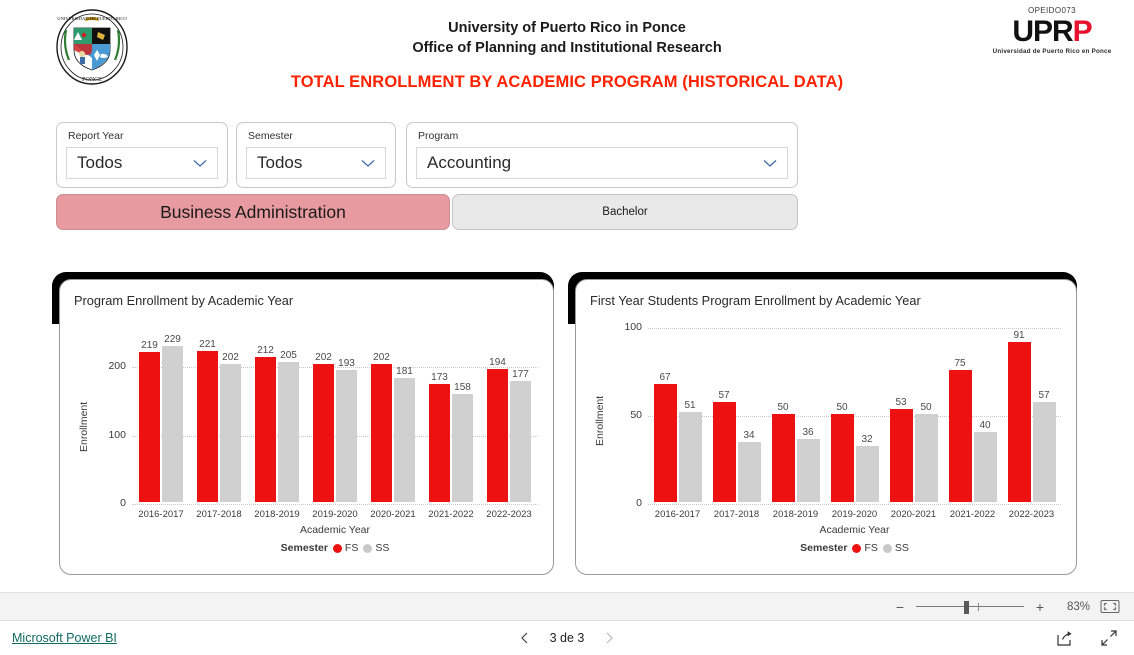  Describe the element at coordinates (736, 514) in the screenshot. I see `x-axis-tick: 2017-2018` at that location.